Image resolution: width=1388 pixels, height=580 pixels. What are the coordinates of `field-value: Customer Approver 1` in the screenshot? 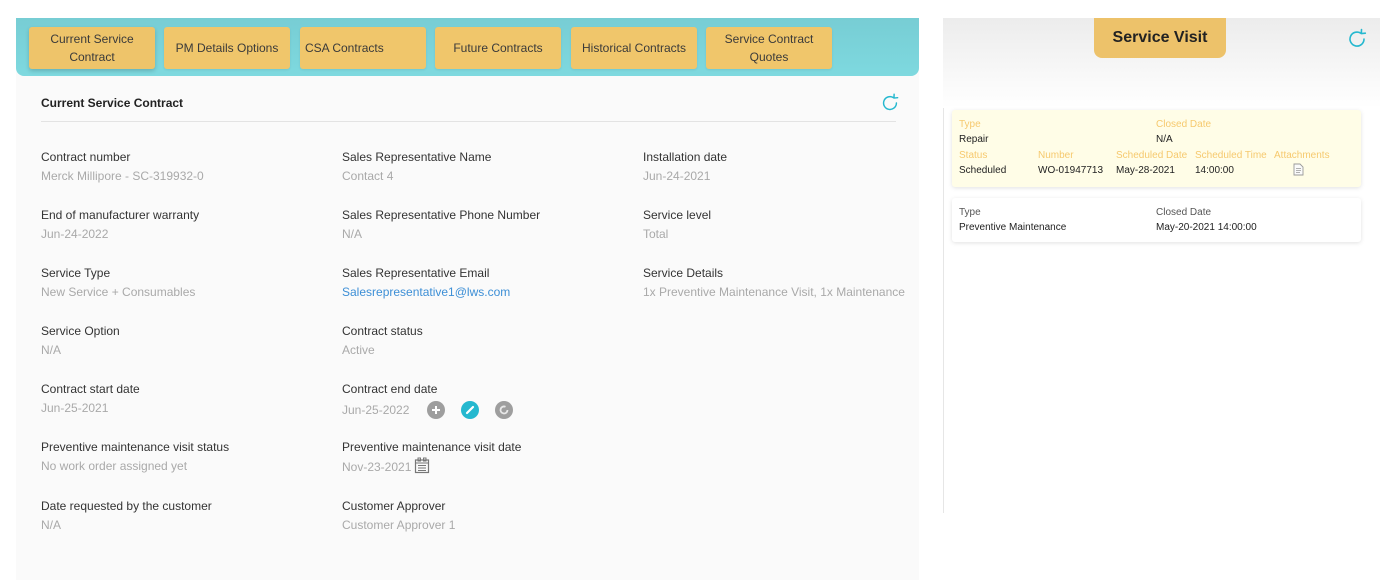 It's located at (399, 525).